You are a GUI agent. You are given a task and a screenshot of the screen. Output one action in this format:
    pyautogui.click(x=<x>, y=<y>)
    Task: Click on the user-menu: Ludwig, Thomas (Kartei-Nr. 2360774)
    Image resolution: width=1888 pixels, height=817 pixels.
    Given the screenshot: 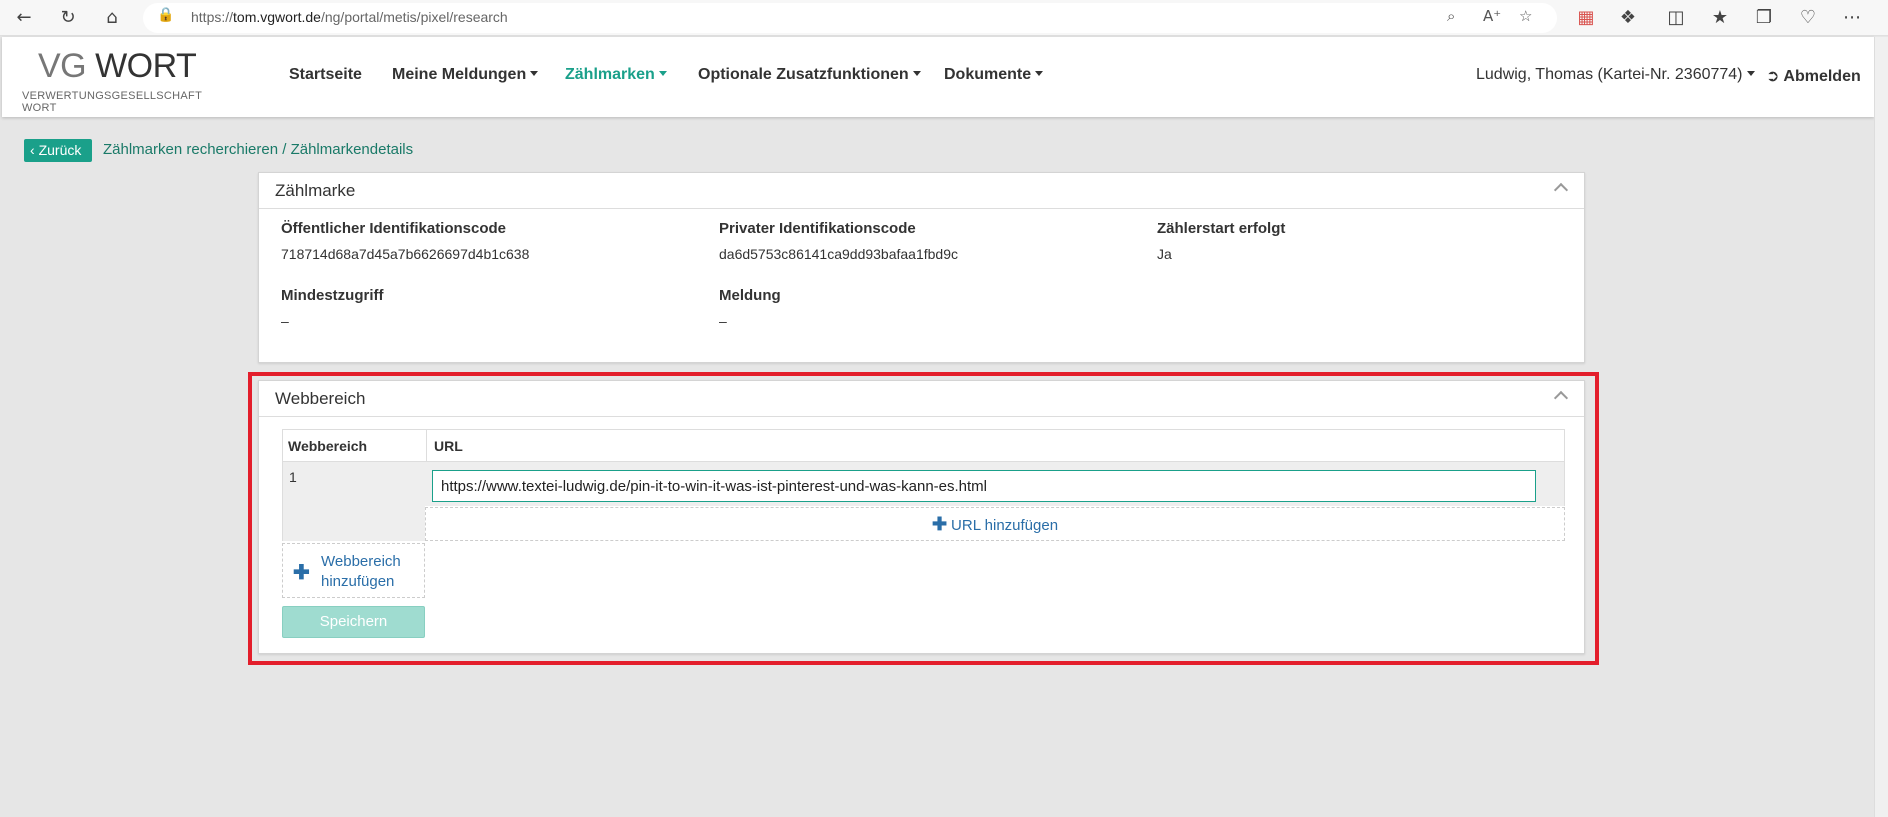 What is the action you would take?
    pyautogui.click(x=1615, y=75)
    